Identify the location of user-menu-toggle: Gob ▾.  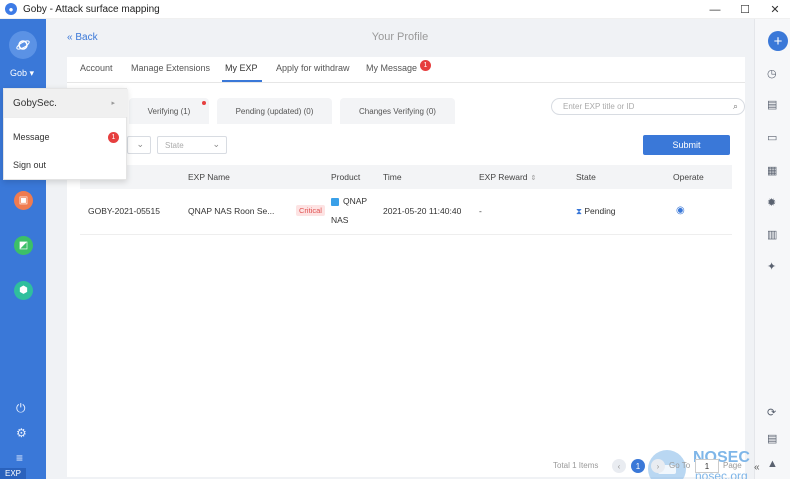
(22, 73).